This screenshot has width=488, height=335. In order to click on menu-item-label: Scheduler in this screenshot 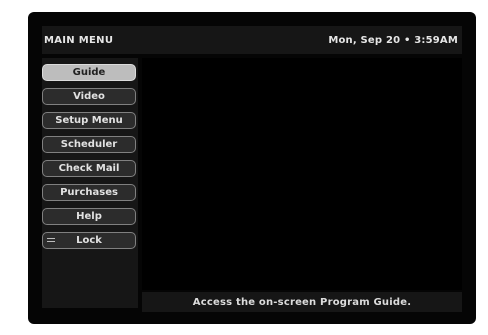, I will do `click(89, 144)`.